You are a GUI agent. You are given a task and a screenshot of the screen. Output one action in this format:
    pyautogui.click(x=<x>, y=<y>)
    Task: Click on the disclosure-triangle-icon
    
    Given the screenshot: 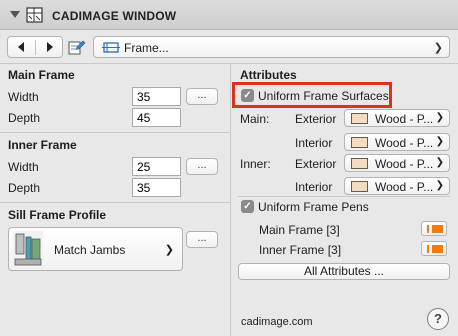 What is the action you would take?
    pyautogui.click(x=15, y=14)
    